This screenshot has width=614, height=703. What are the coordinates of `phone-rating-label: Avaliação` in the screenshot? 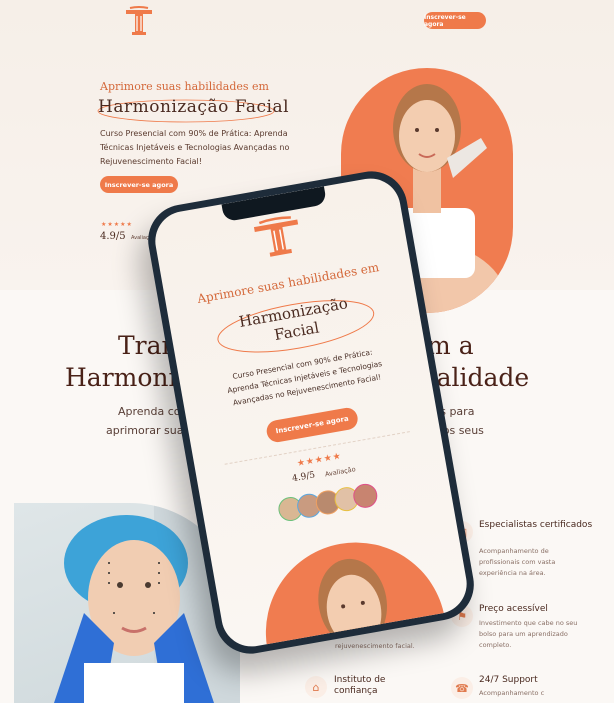 It's located at (340, 472).